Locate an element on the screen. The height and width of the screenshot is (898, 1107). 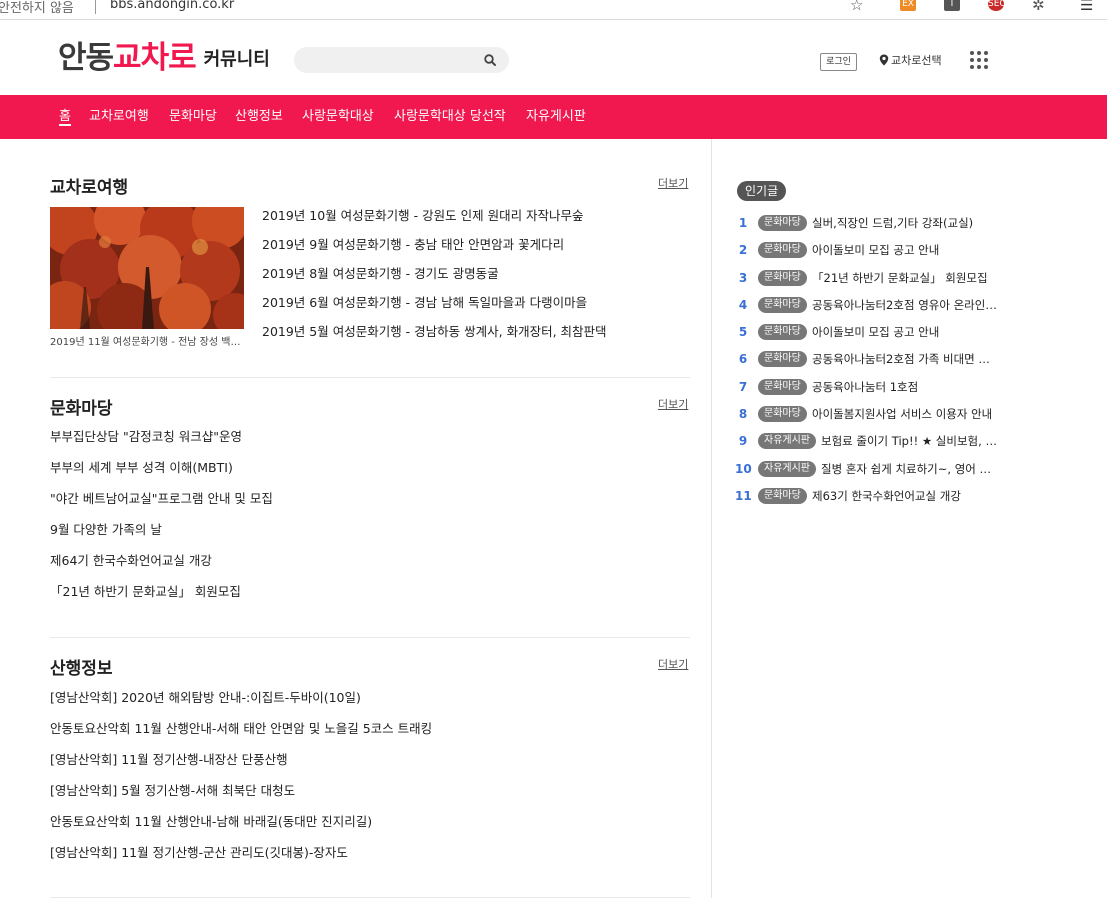
address-separator is located at coordinates (95, 7).